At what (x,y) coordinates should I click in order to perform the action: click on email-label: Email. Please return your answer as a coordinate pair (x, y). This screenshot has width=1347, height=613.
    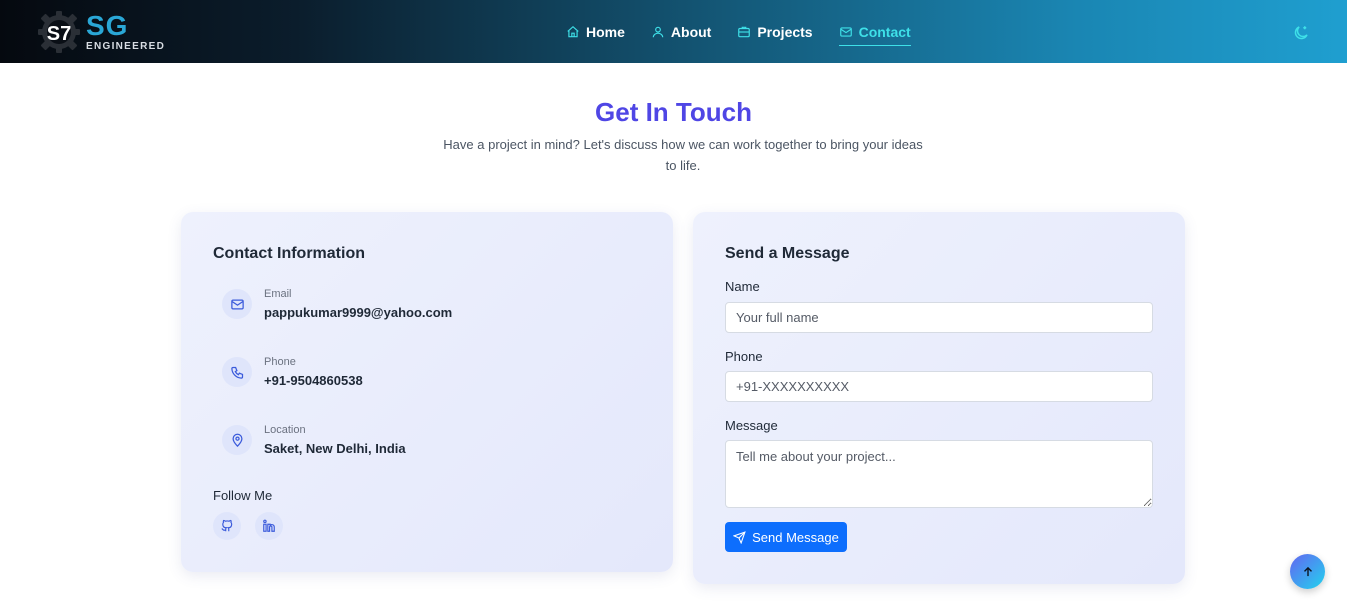
    Looking at the image, I should click on (278, 294).